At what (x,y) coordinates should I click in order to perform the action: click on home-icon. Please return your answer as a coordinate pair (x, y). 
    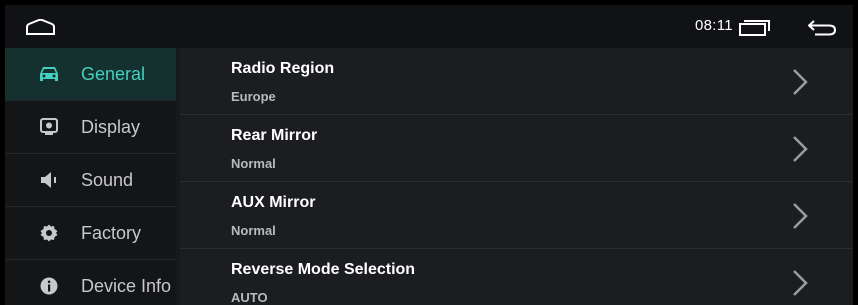
    Looking at the image, I should click on (40, 27).